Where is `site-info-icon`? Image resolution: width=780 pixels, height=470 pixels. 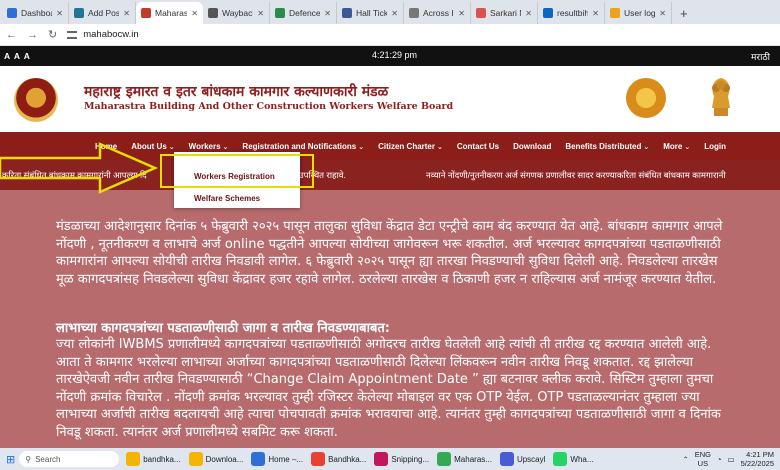 site-info-icon is located at coordinates (72, 34).